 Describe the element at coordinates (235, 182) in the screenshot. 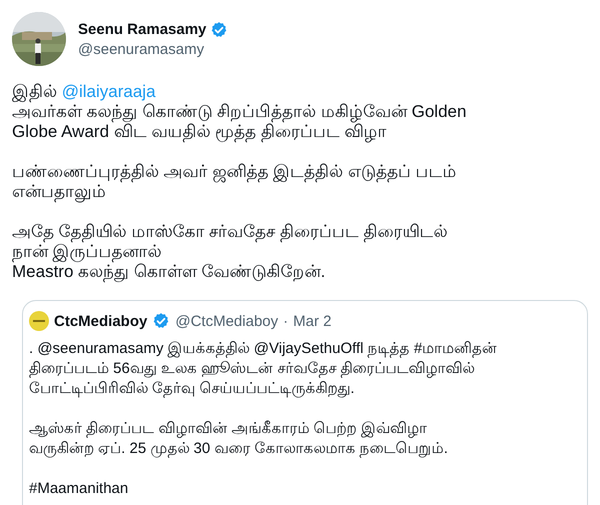

I see `tweet-paragraph: பண்ணைப்புரத்தில் அவர் ஜனித்த இடத்தில் எடுத்தப் படம் என்பதாலும்` at that location.